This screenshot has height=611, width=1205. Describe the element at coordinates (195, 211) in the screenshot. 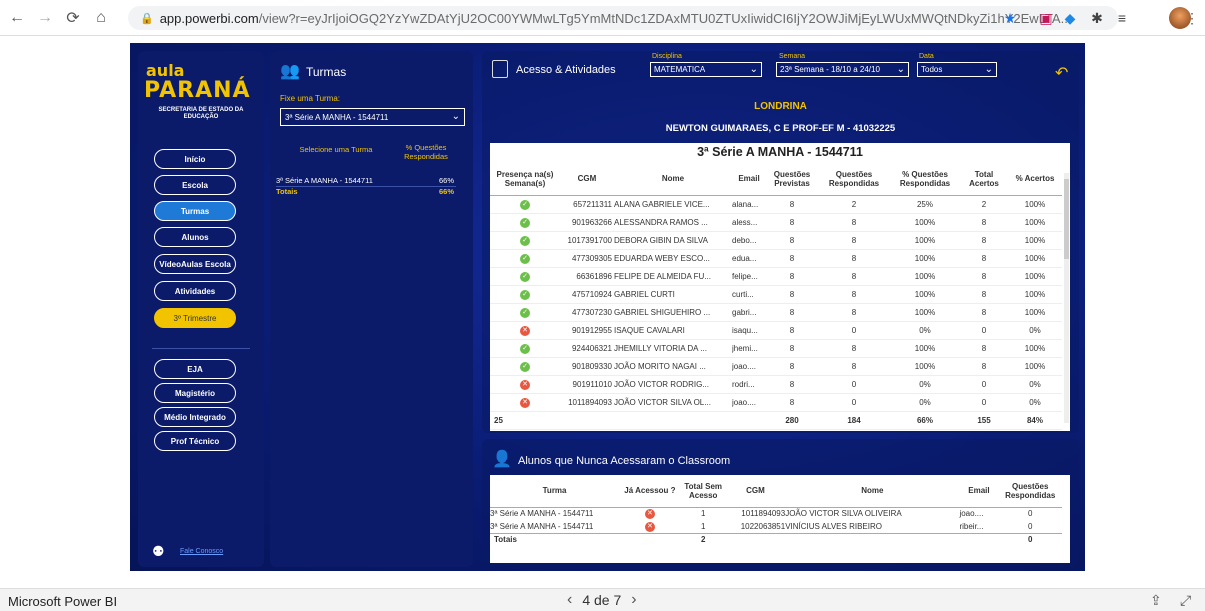

I see `nav-turmas: Turmas` at that location.